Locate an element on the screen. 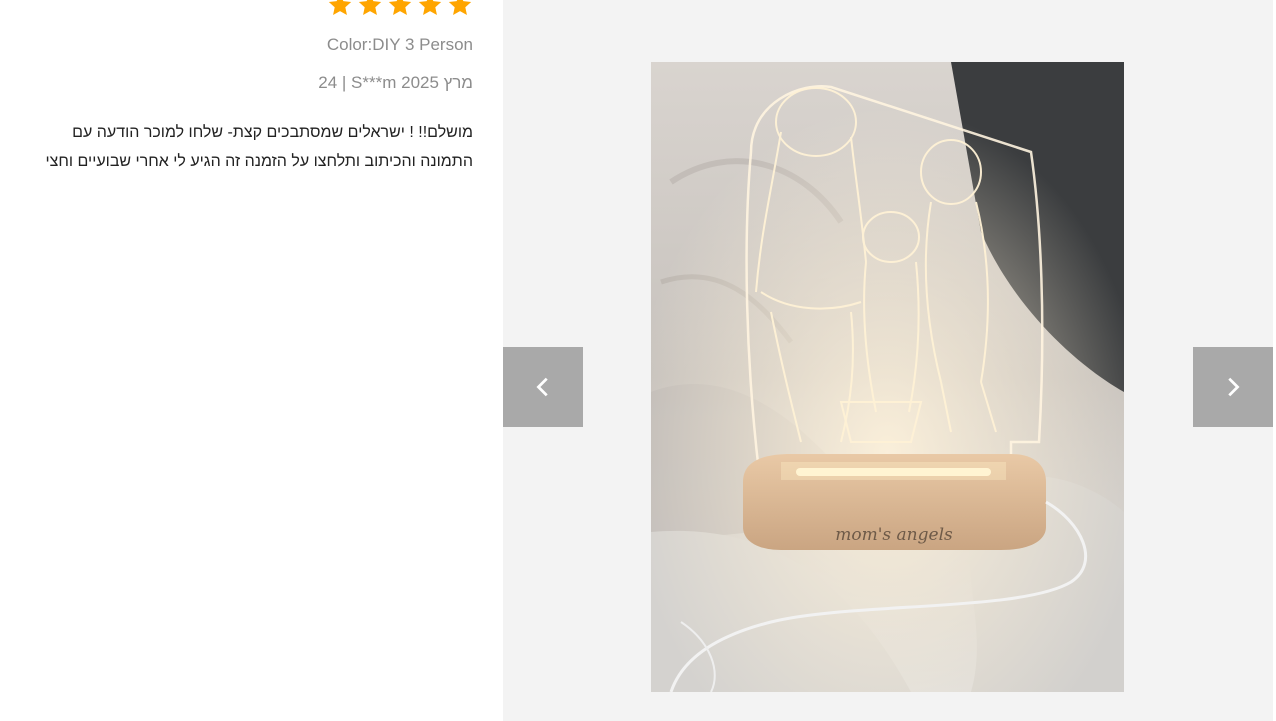 This screenshot has height=721, width=1276. chevron-right-icon is located at coordinates (1234, 387).